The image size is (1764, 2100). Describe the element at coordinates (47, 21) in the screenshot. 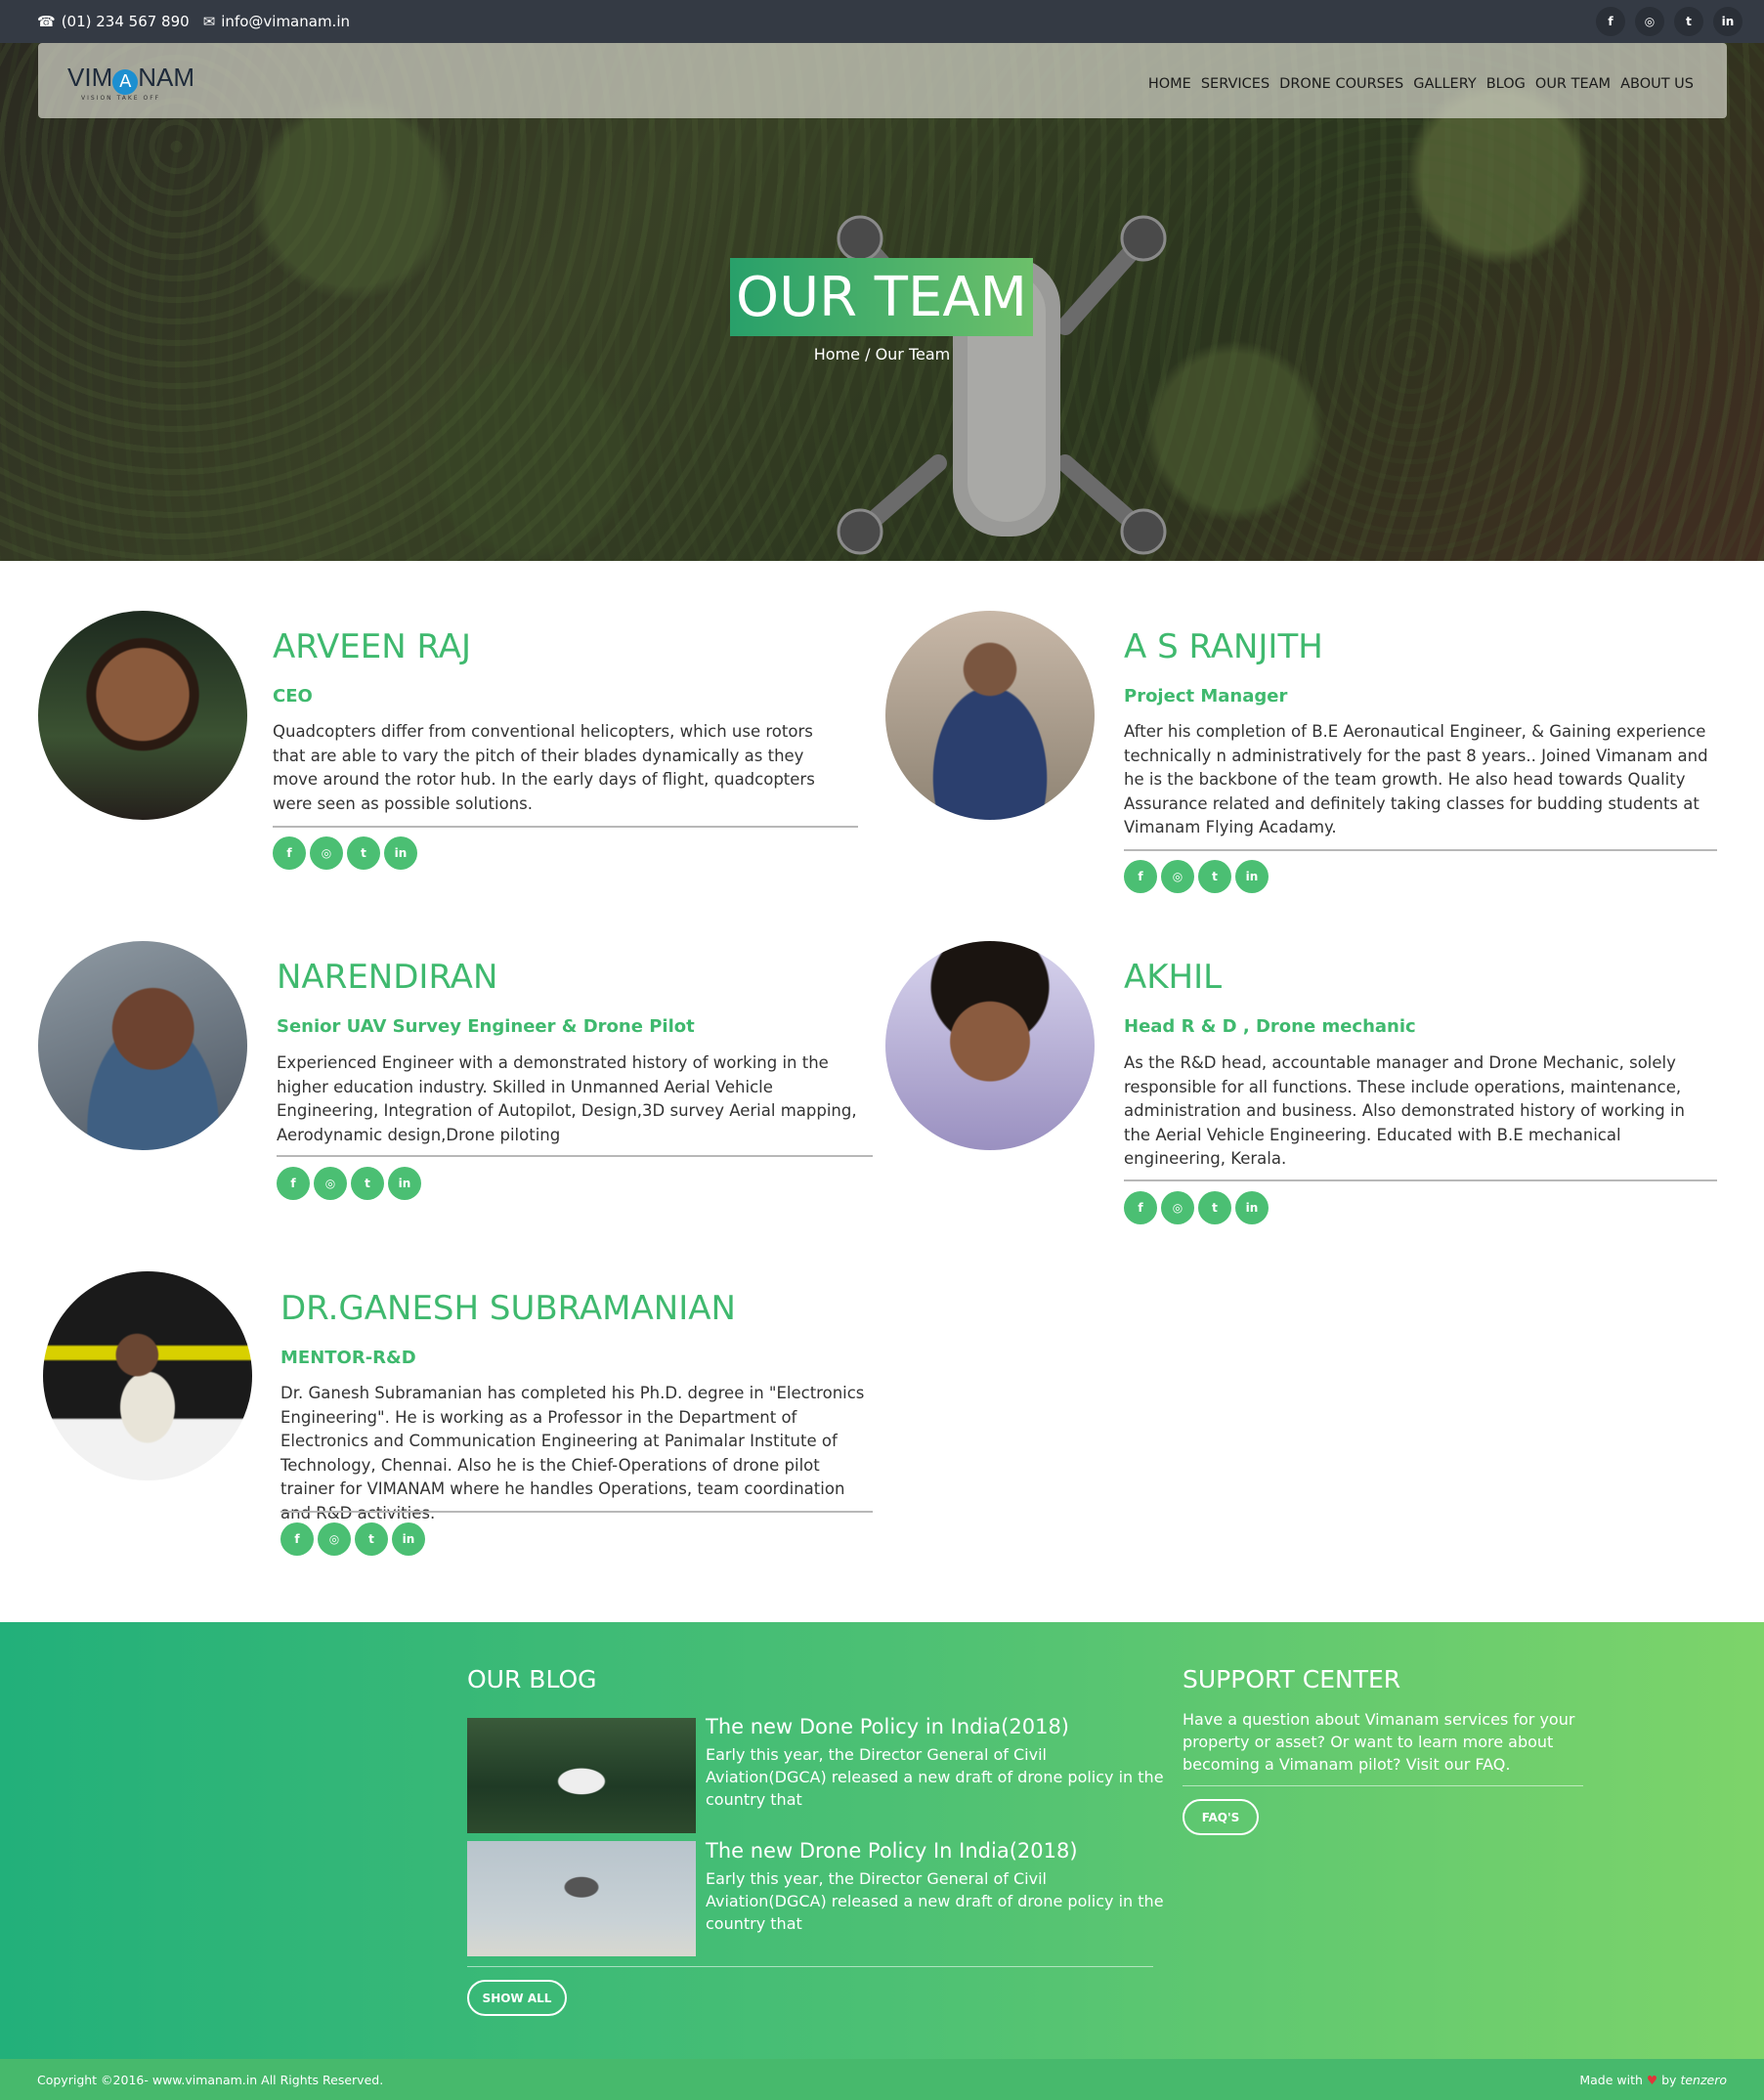

I see `phone-icon: ☎` at that location.